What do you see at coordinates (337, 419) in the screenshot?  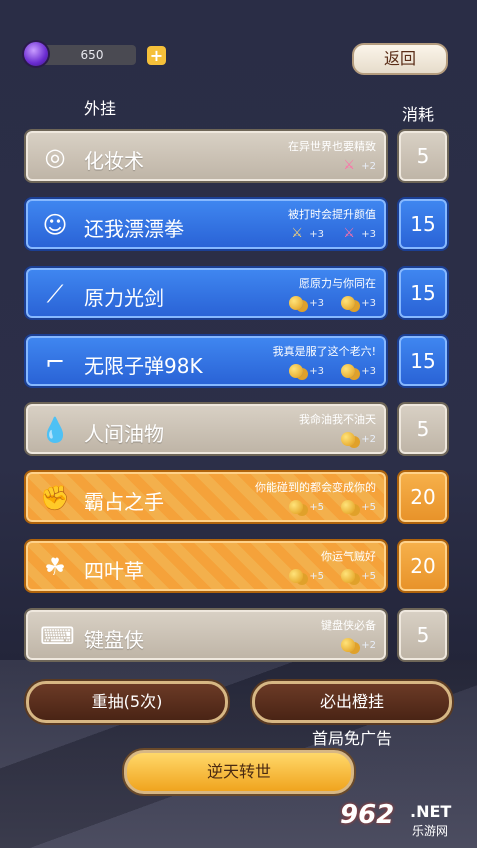 I see `plugin-description: 我命油我不油天` at bounding box center [337, 419].